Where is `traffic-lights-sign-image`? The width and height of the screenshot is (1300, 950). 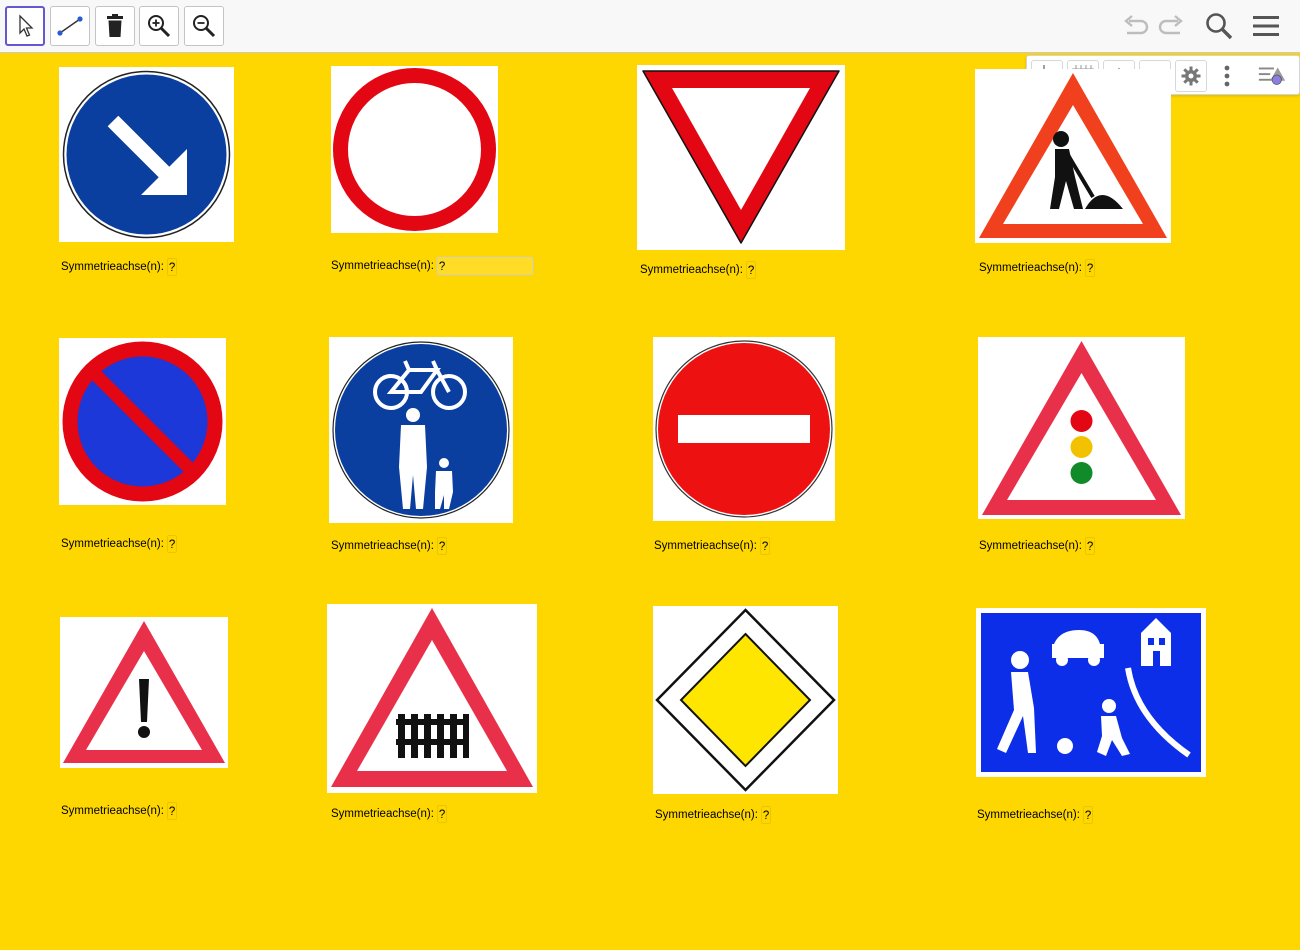
traffic-lights-sign-image is located at coordinates (1081, 428).